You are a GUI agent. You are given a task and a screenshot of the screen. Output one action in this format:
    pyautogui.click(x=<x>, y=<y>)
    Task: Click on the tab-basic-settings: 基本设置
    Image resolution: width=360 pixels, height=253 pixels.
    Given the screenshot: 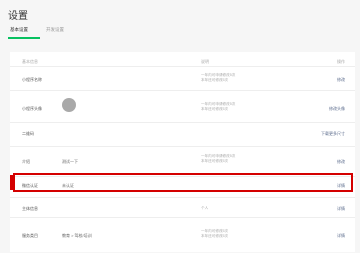 What is the action you would take?
    pyautogui.click(x=19, y=30)
    